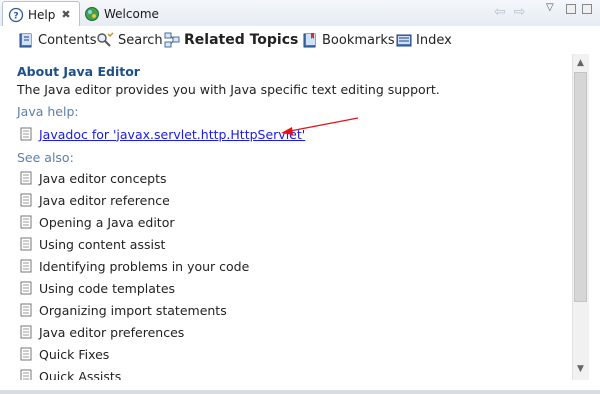 This screenshot has height=394, width=600. I want to click on bookmarks-icon, so click(310, 40).